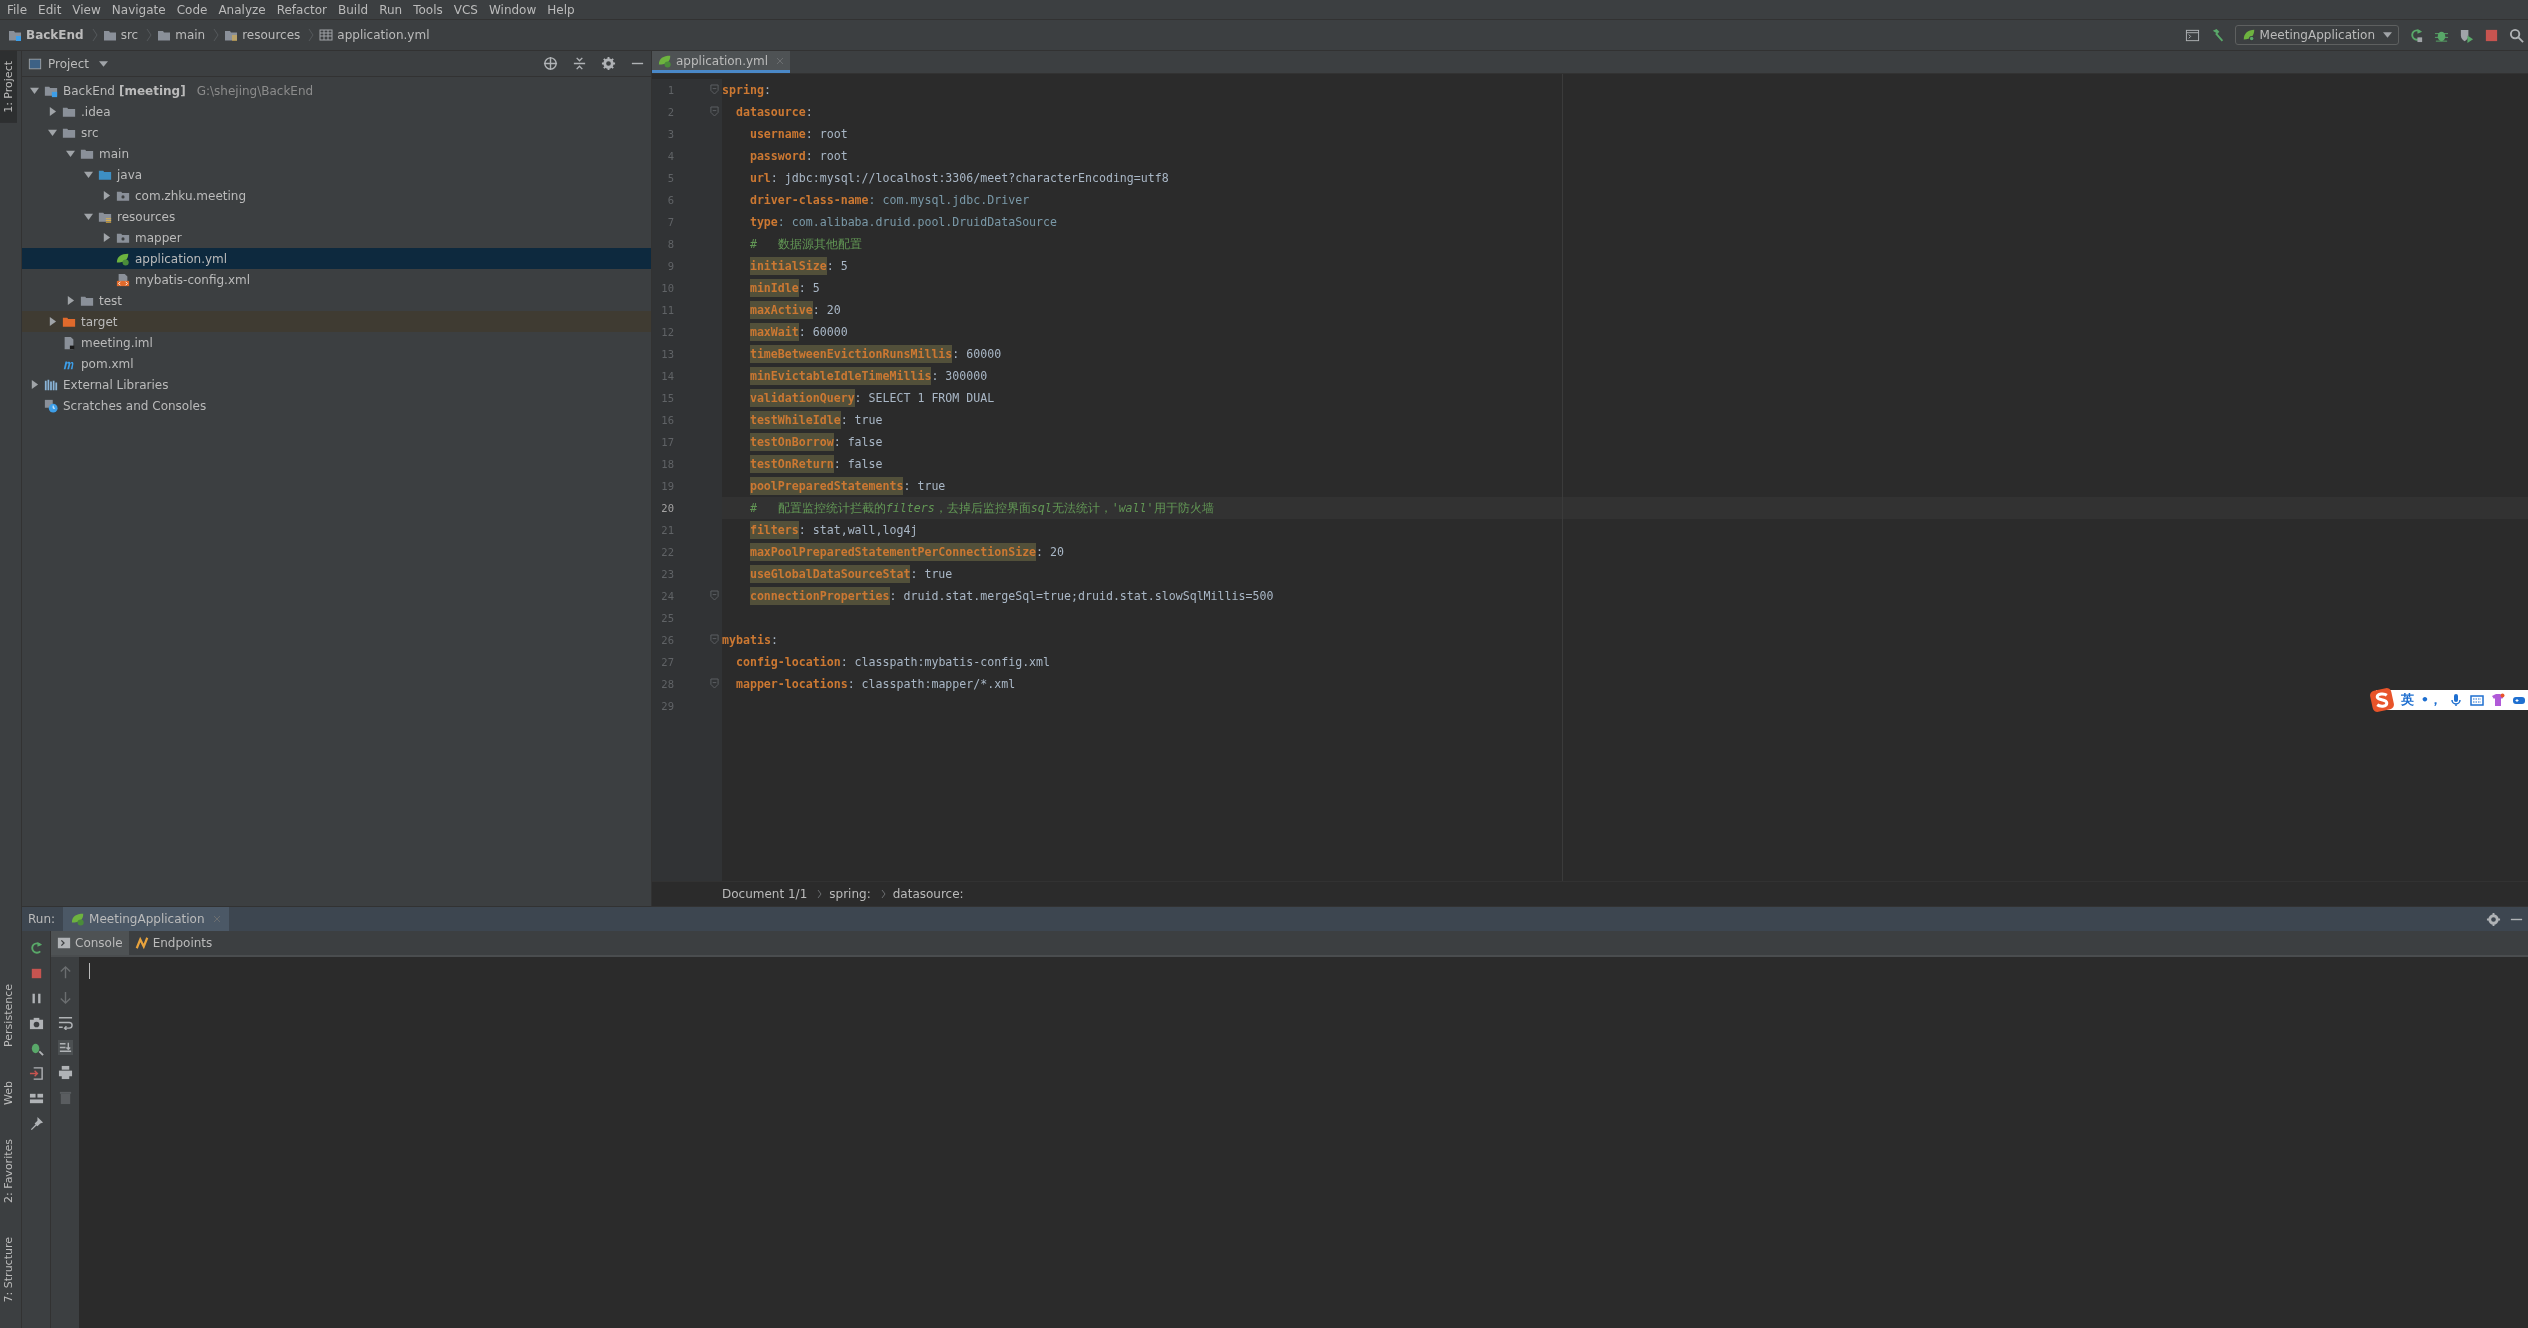  What do you see at coordinates (2407, 700) in the screenshot?
I see `language-indicator: 英` at bounding box center [2407, 700].